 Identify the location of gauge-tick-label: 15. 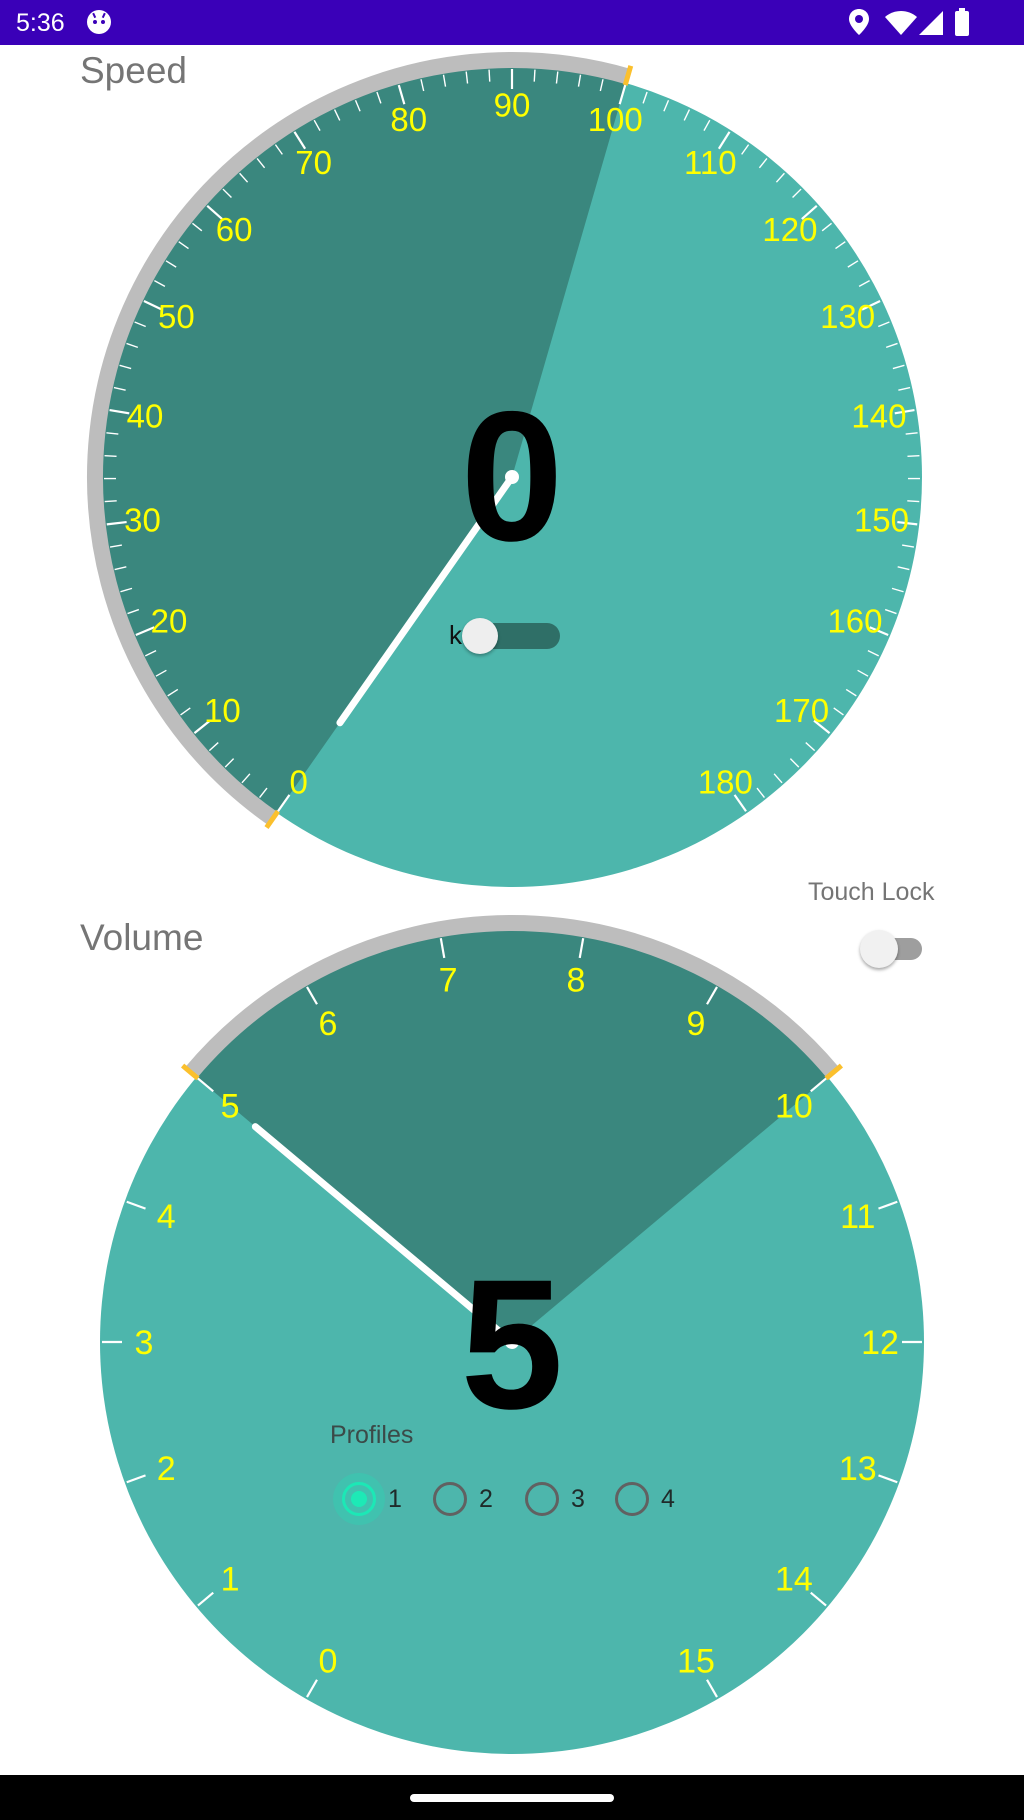
(696, 1662).